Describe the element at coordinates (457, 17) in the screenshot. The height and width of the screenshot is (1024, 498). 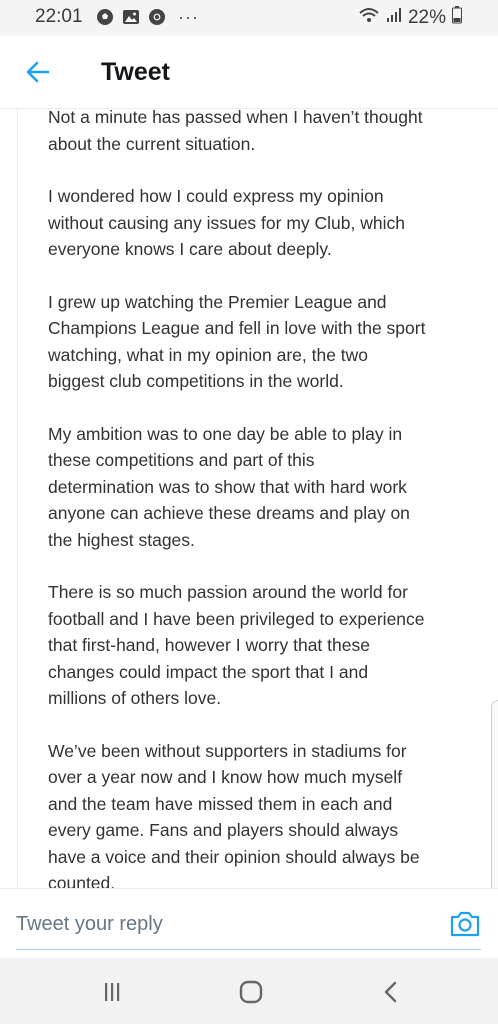
I see `battery-icon` at that location.